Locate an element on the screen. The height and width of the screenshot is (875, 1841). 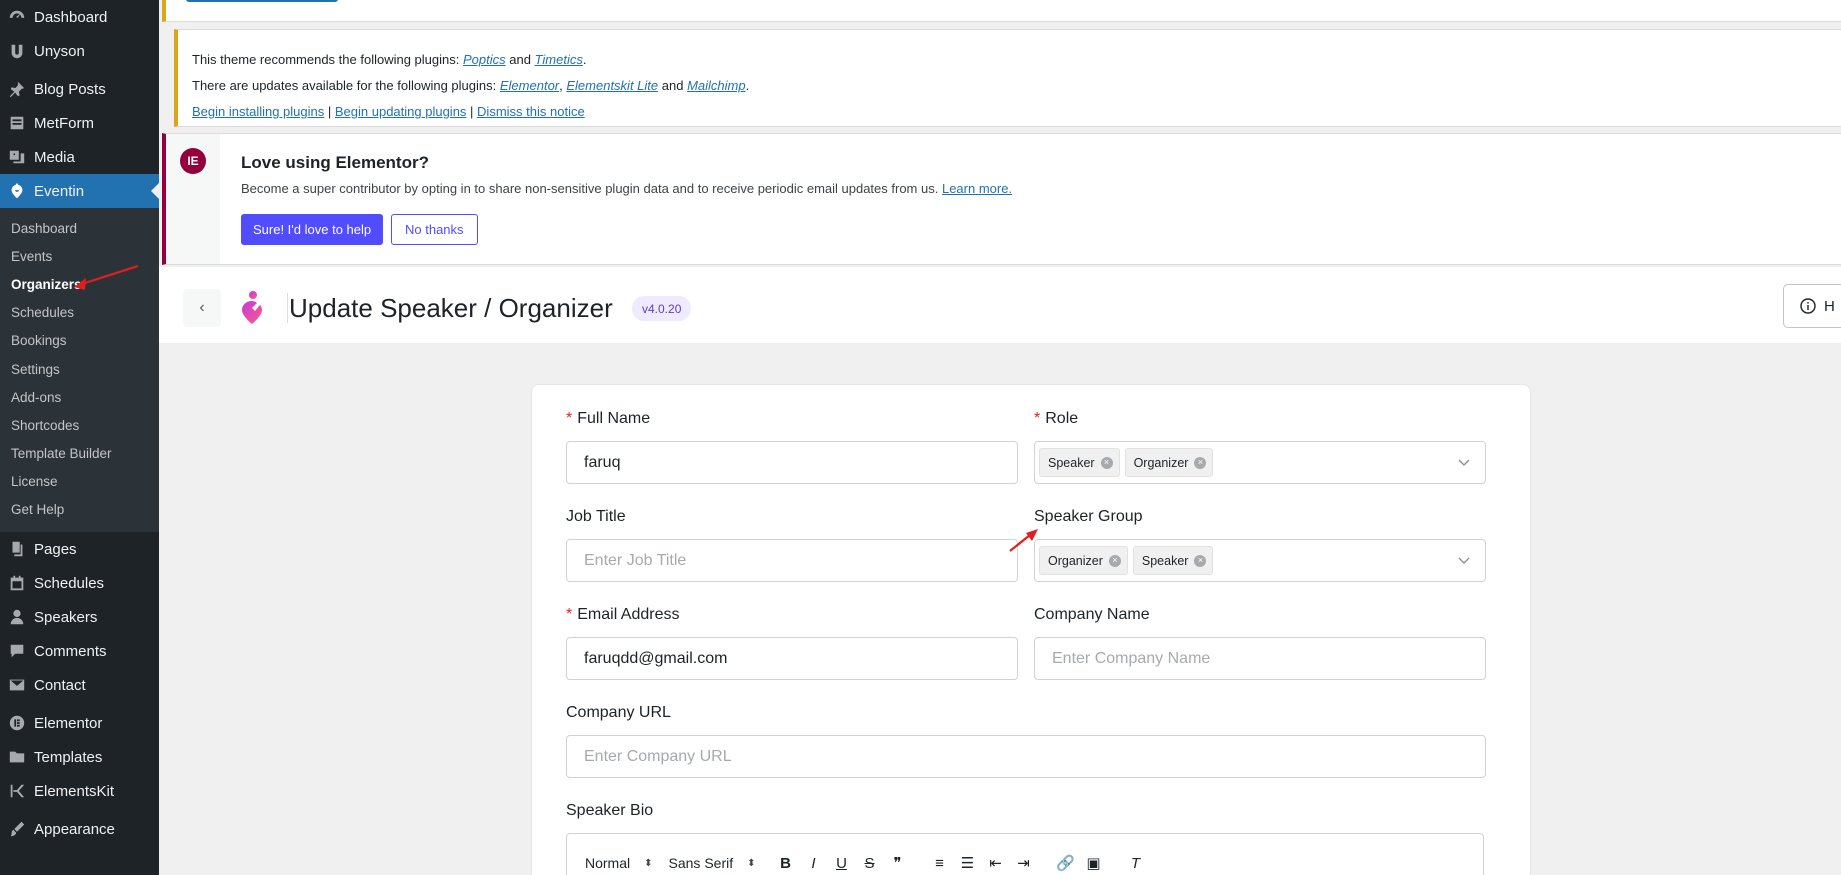
no-thanks-button: No thanks is located at coordinates (434, 229).